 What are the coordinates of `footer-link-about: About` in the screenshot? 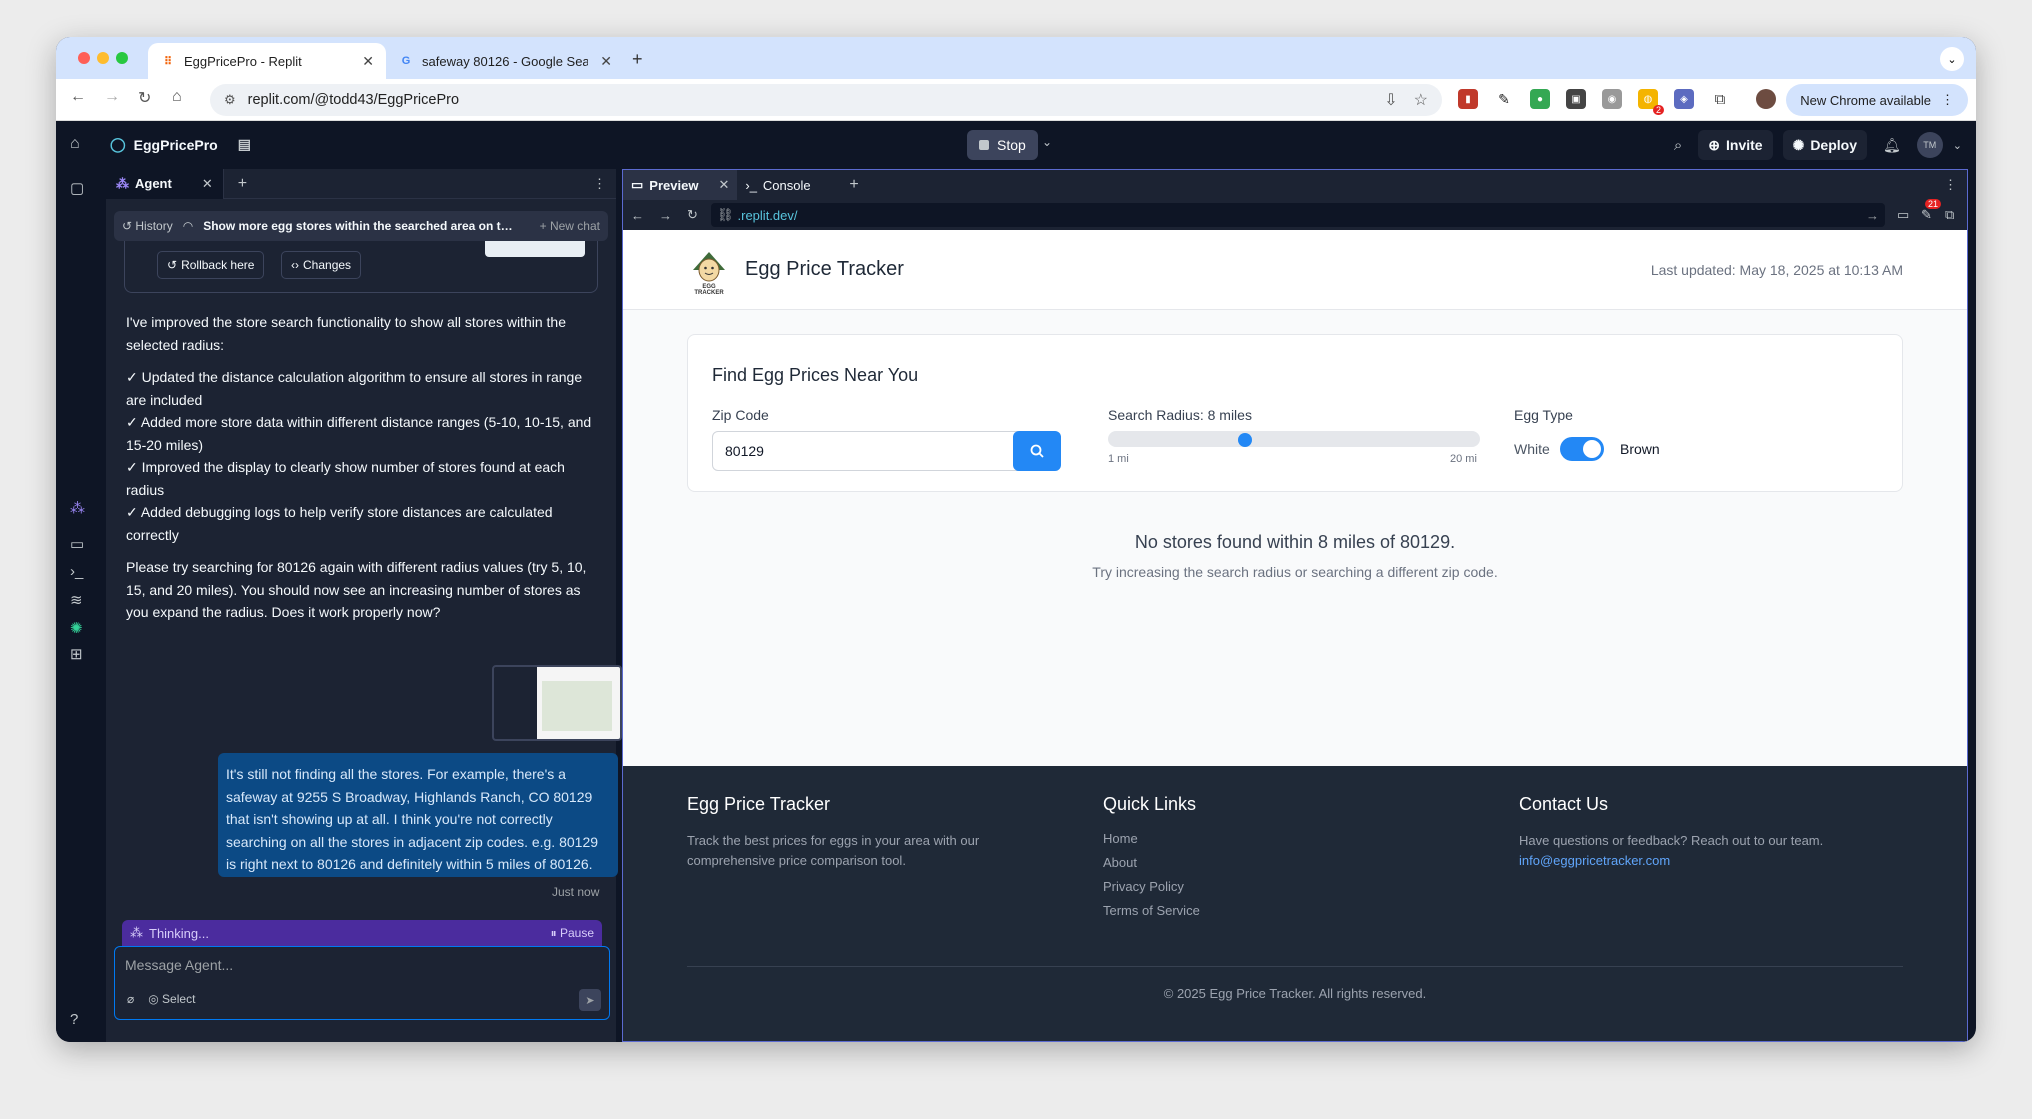 It's located at (1253, 862).